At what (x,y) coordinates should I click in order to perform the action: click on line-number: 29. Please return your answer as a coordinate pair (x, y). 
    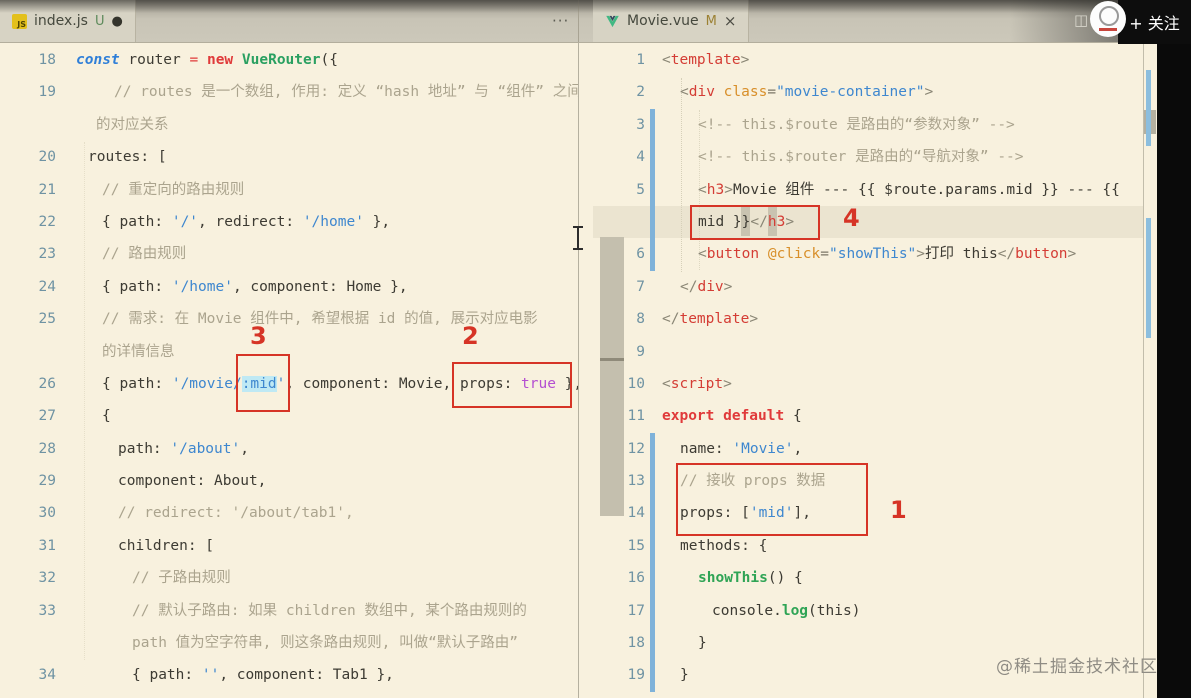
    Looking at the image, I should click on (47, 481).